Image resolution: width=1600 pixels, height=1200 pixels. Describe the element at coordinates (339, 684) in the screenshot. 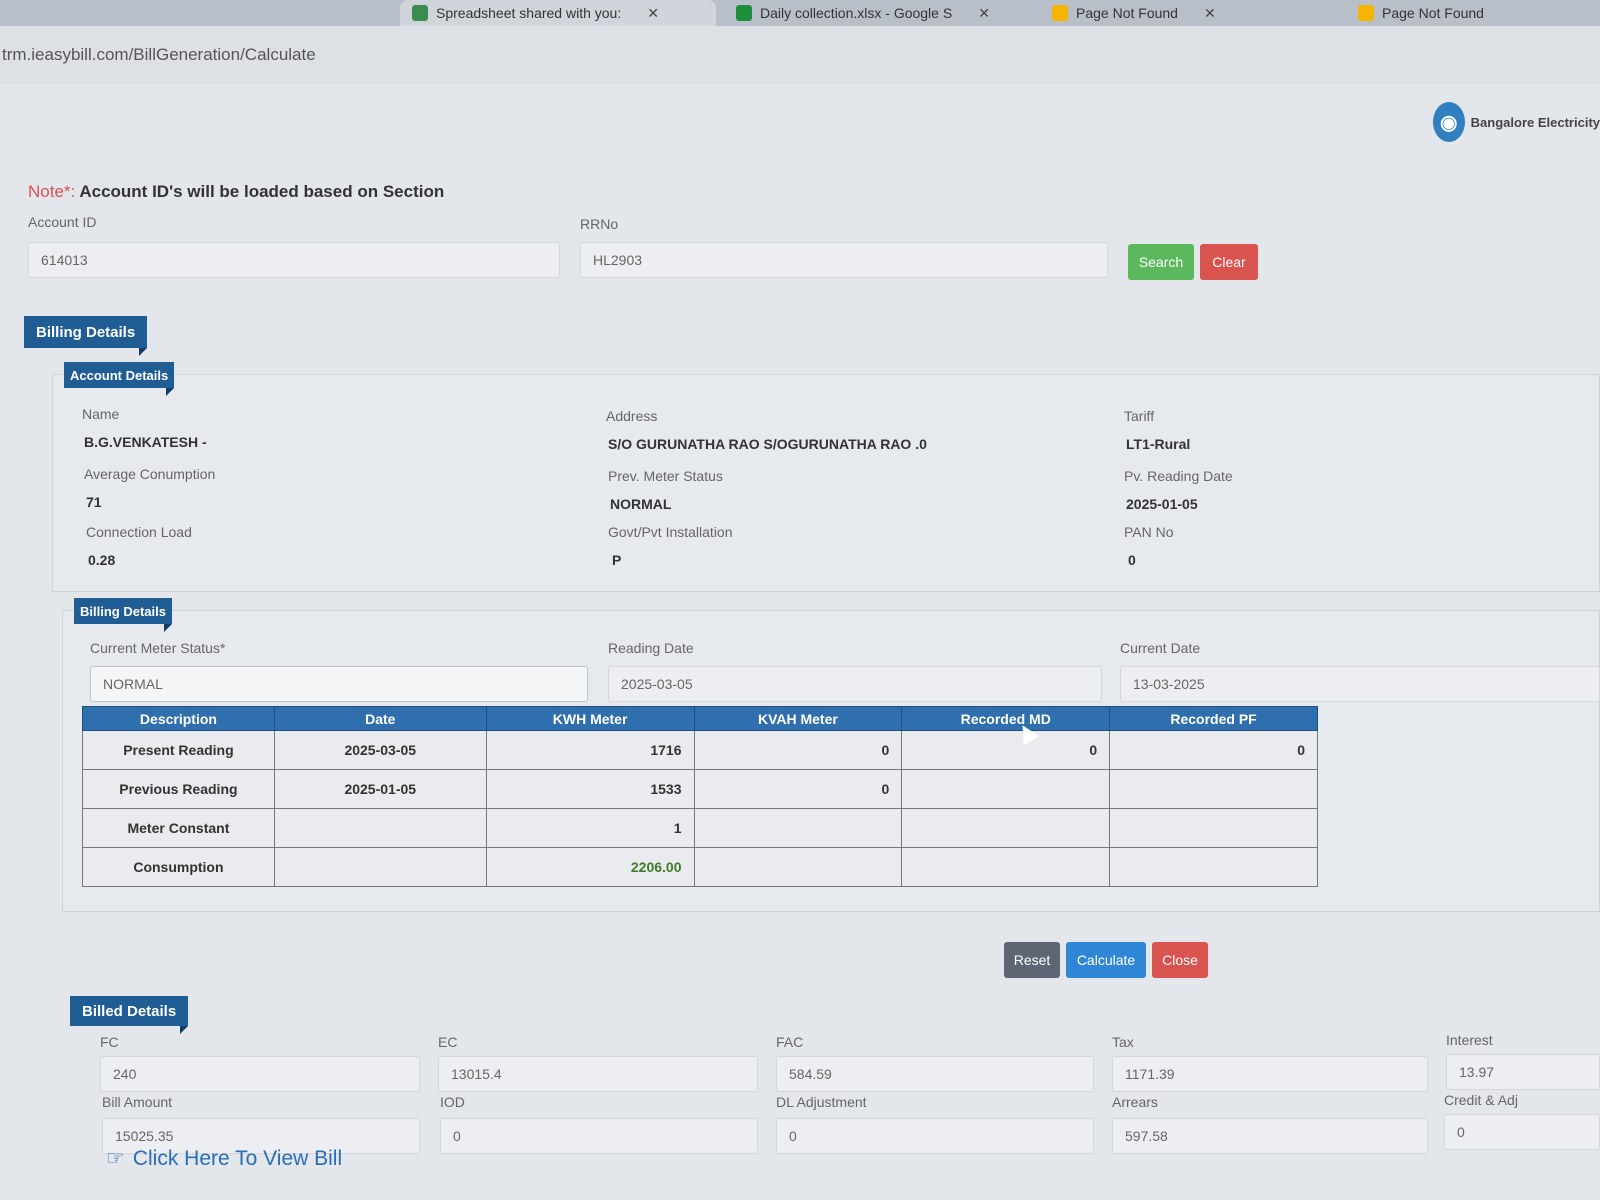

I see `meter-status-select: NORMAL` at that location.